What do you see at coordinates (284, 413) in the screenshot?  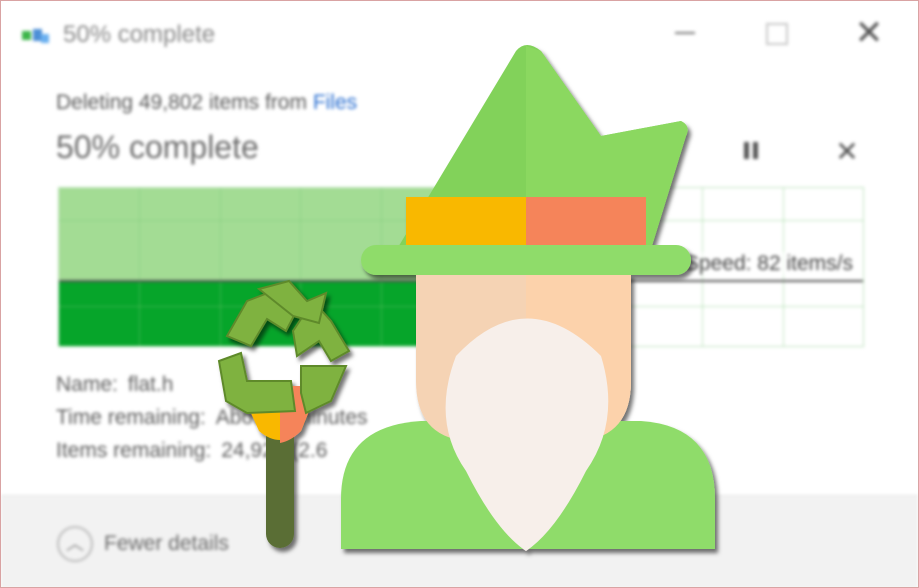 I see `recycle-staff-icon` at bounding box center [284, 413].